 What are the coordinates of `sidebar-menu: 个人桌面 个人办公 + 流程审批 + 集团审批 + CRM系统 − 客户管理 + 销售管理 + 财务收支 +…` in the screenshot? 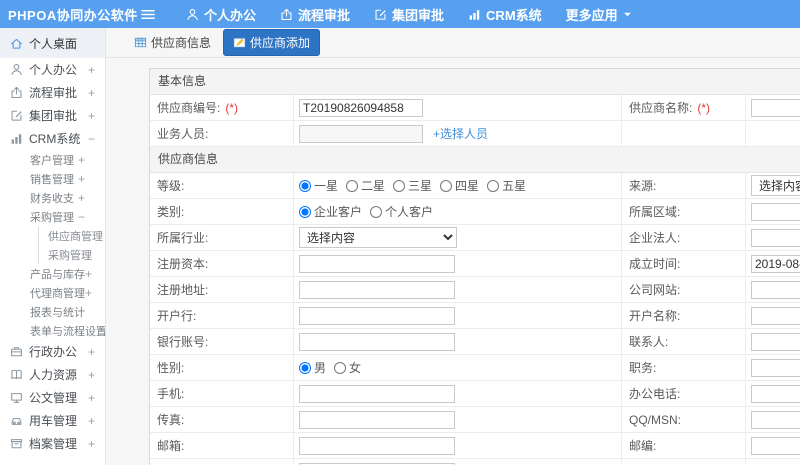 It's located at (53, 246).